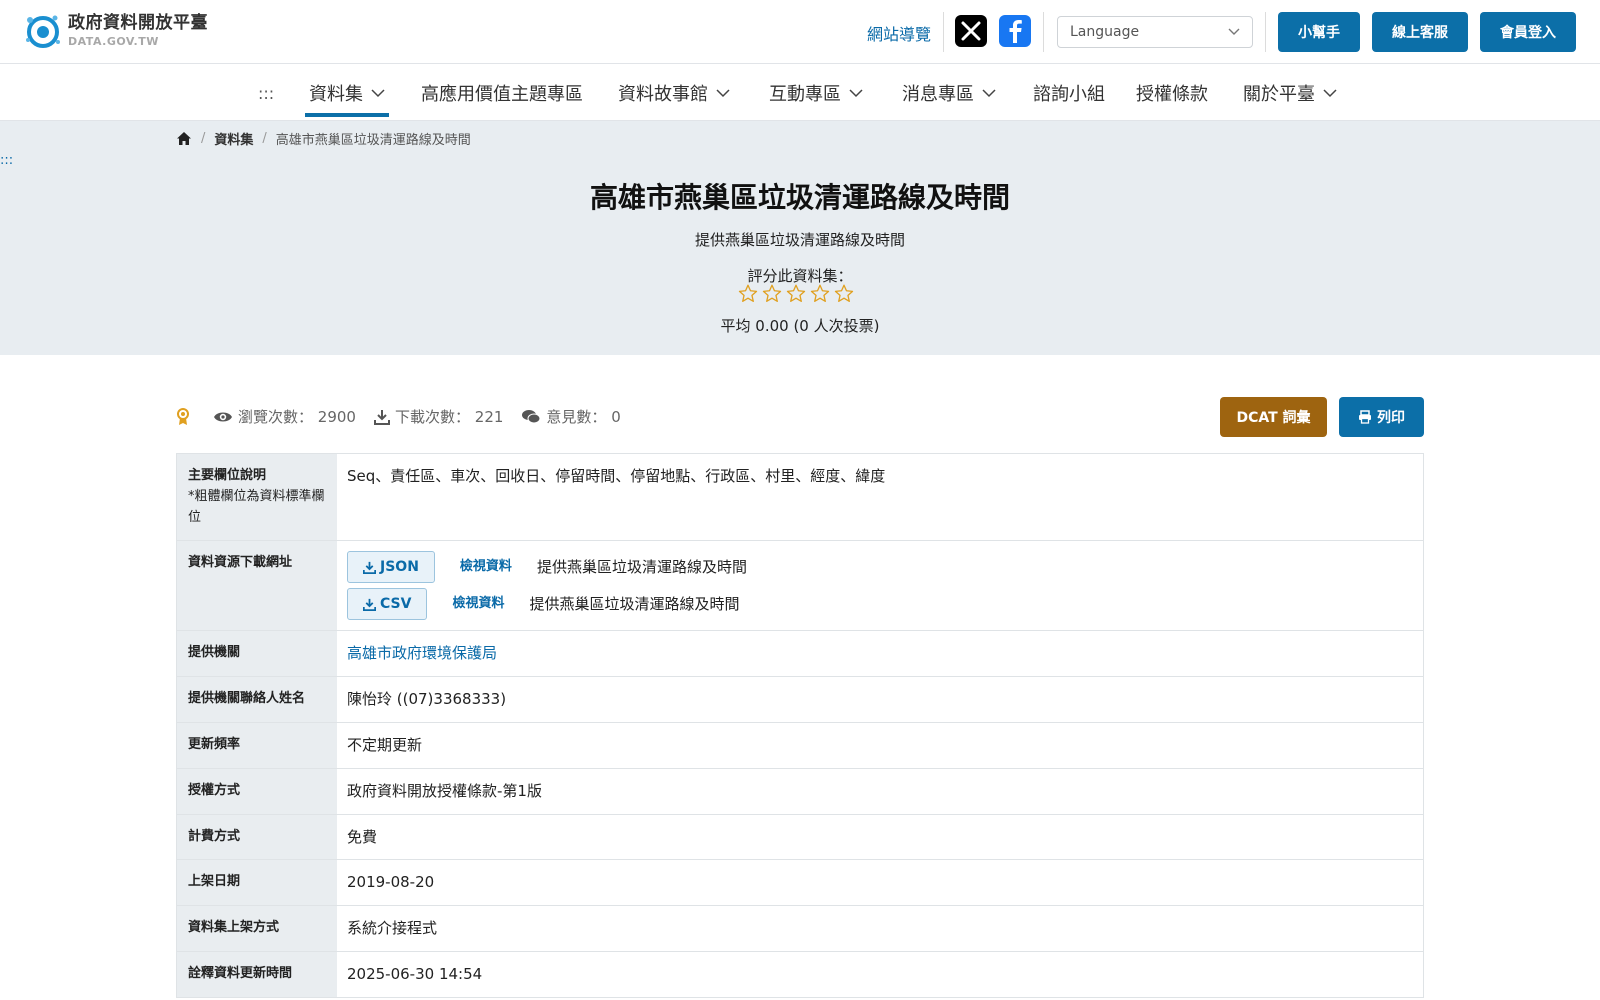  Describe the element at coordinates (800, 791) in the screenshot. I see `table-row: 授權方式 政府資料開放授權條款-第1版` at that location.